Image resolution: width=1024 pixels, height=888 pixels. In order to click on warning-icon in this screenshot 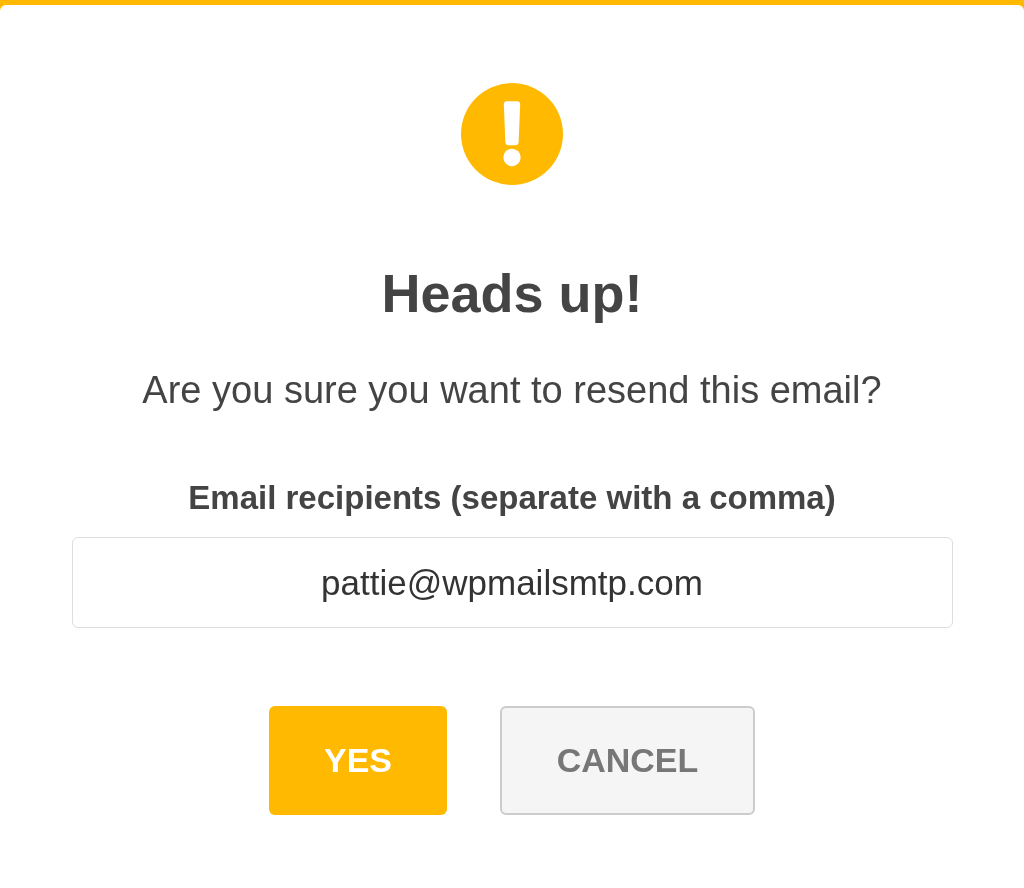, I will do `click(512, 134)`.